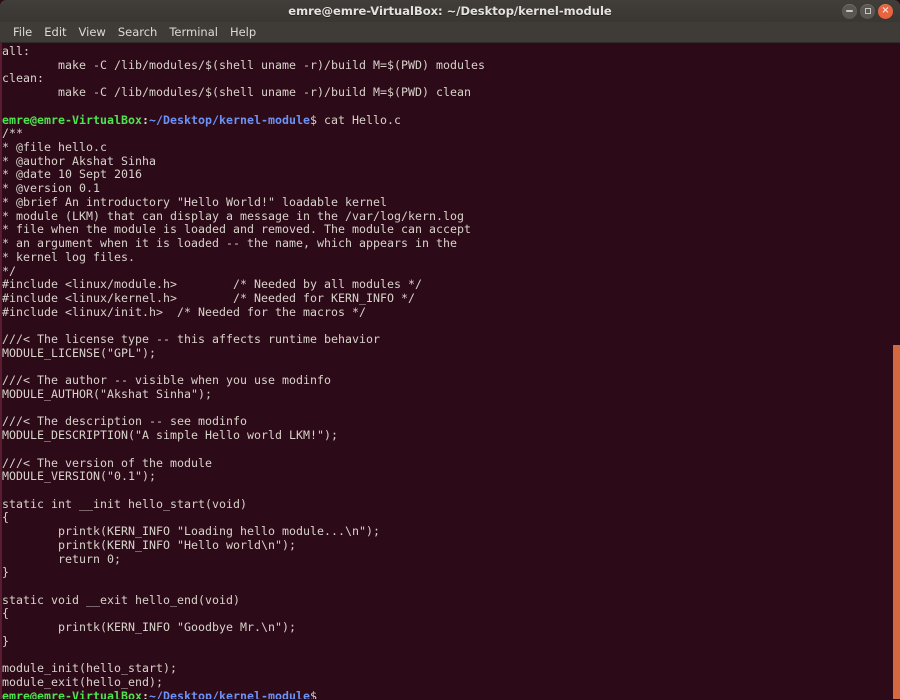  What do you see at coordinates (55, 147) in the screenshot?
I see `output-text: * @file hello.c` at bounding box center [55, 147].